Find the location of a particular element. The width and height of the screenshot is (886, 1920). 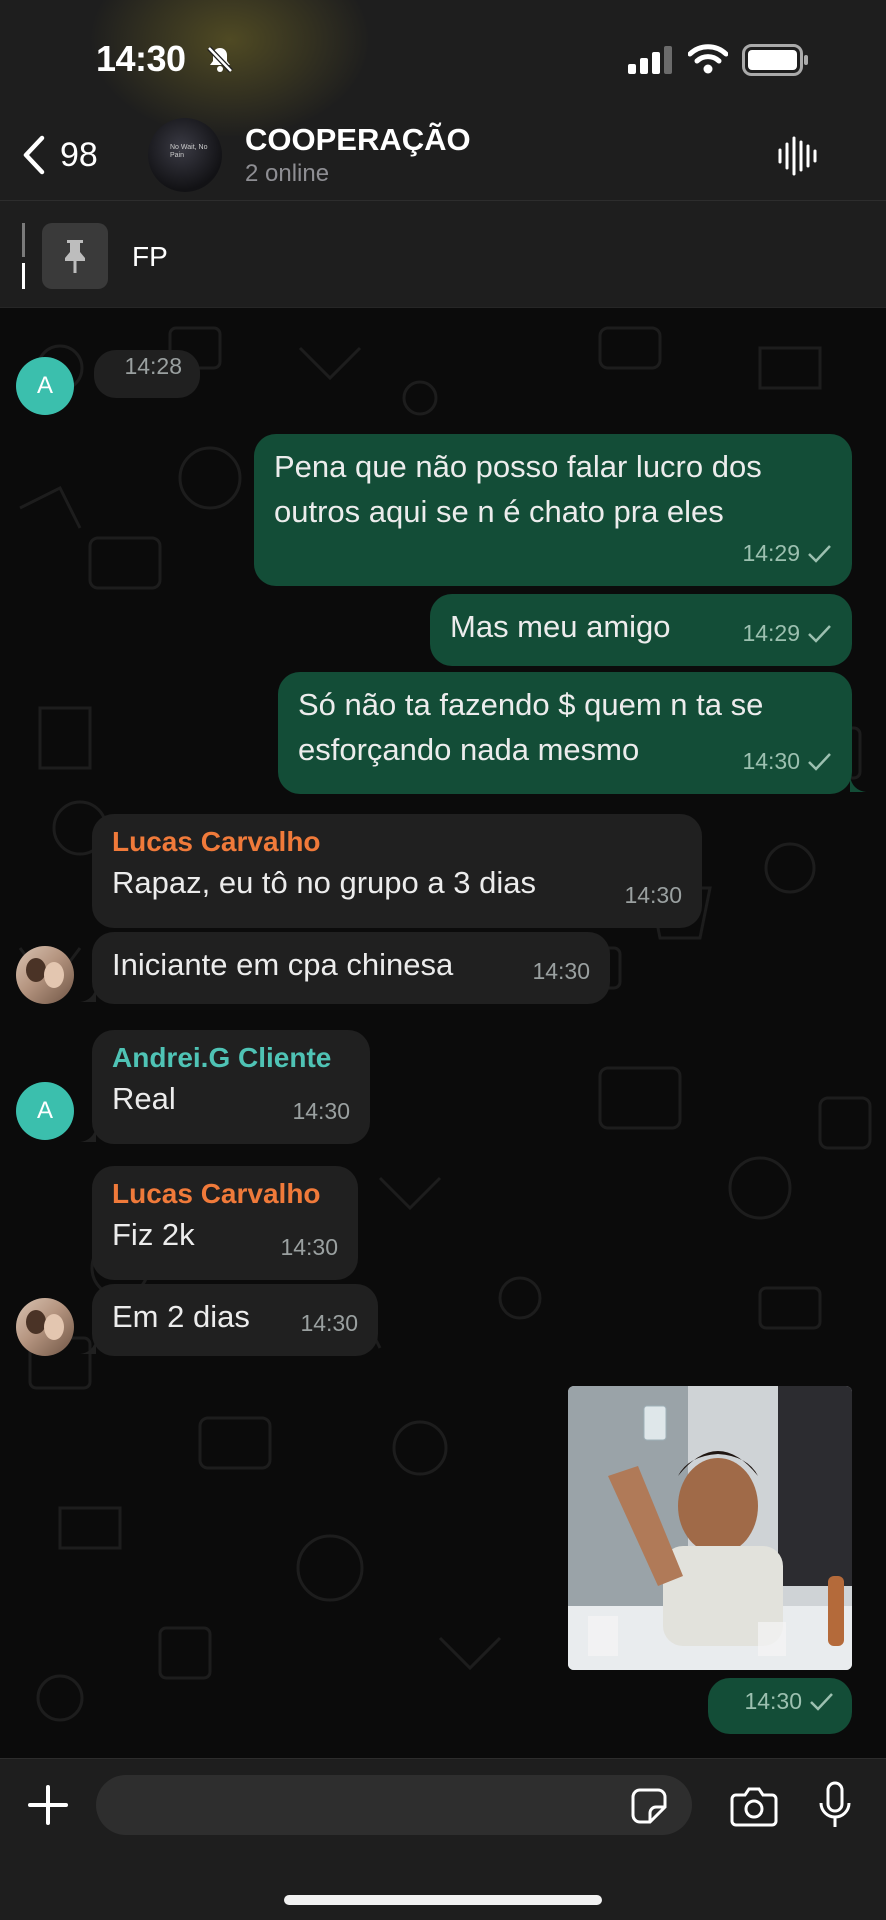

message-bubble-in: Lucas Carvalho Fiz 2k 14:30 is located at coordinates (225, 1223).